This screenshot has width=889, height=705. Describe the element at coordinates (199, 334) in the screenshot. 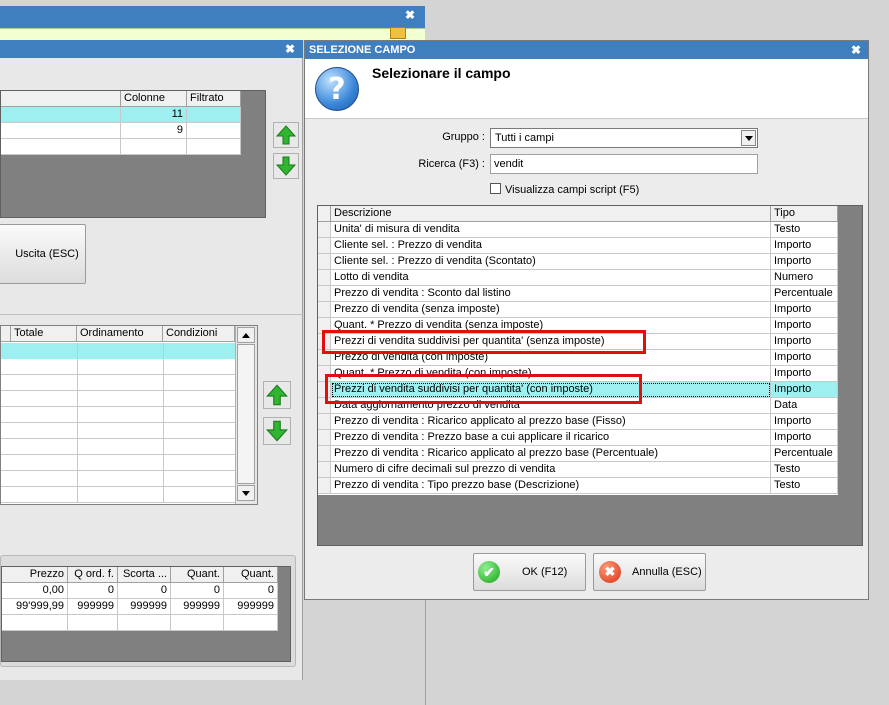

I see `column-header-condizioni: Condizioni` at that location.